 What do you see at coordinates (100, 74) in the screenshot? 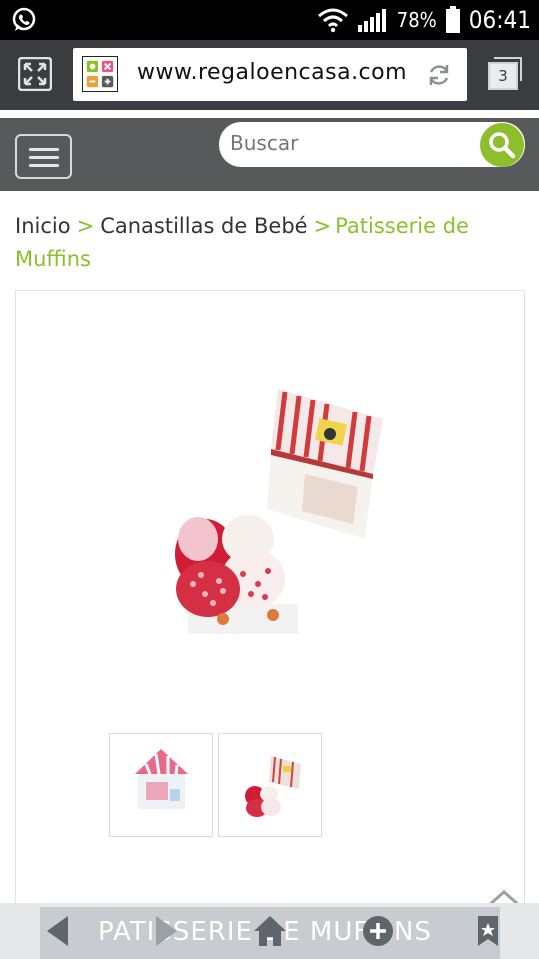
I see `site-favicon` at bounding box center [100, 74].